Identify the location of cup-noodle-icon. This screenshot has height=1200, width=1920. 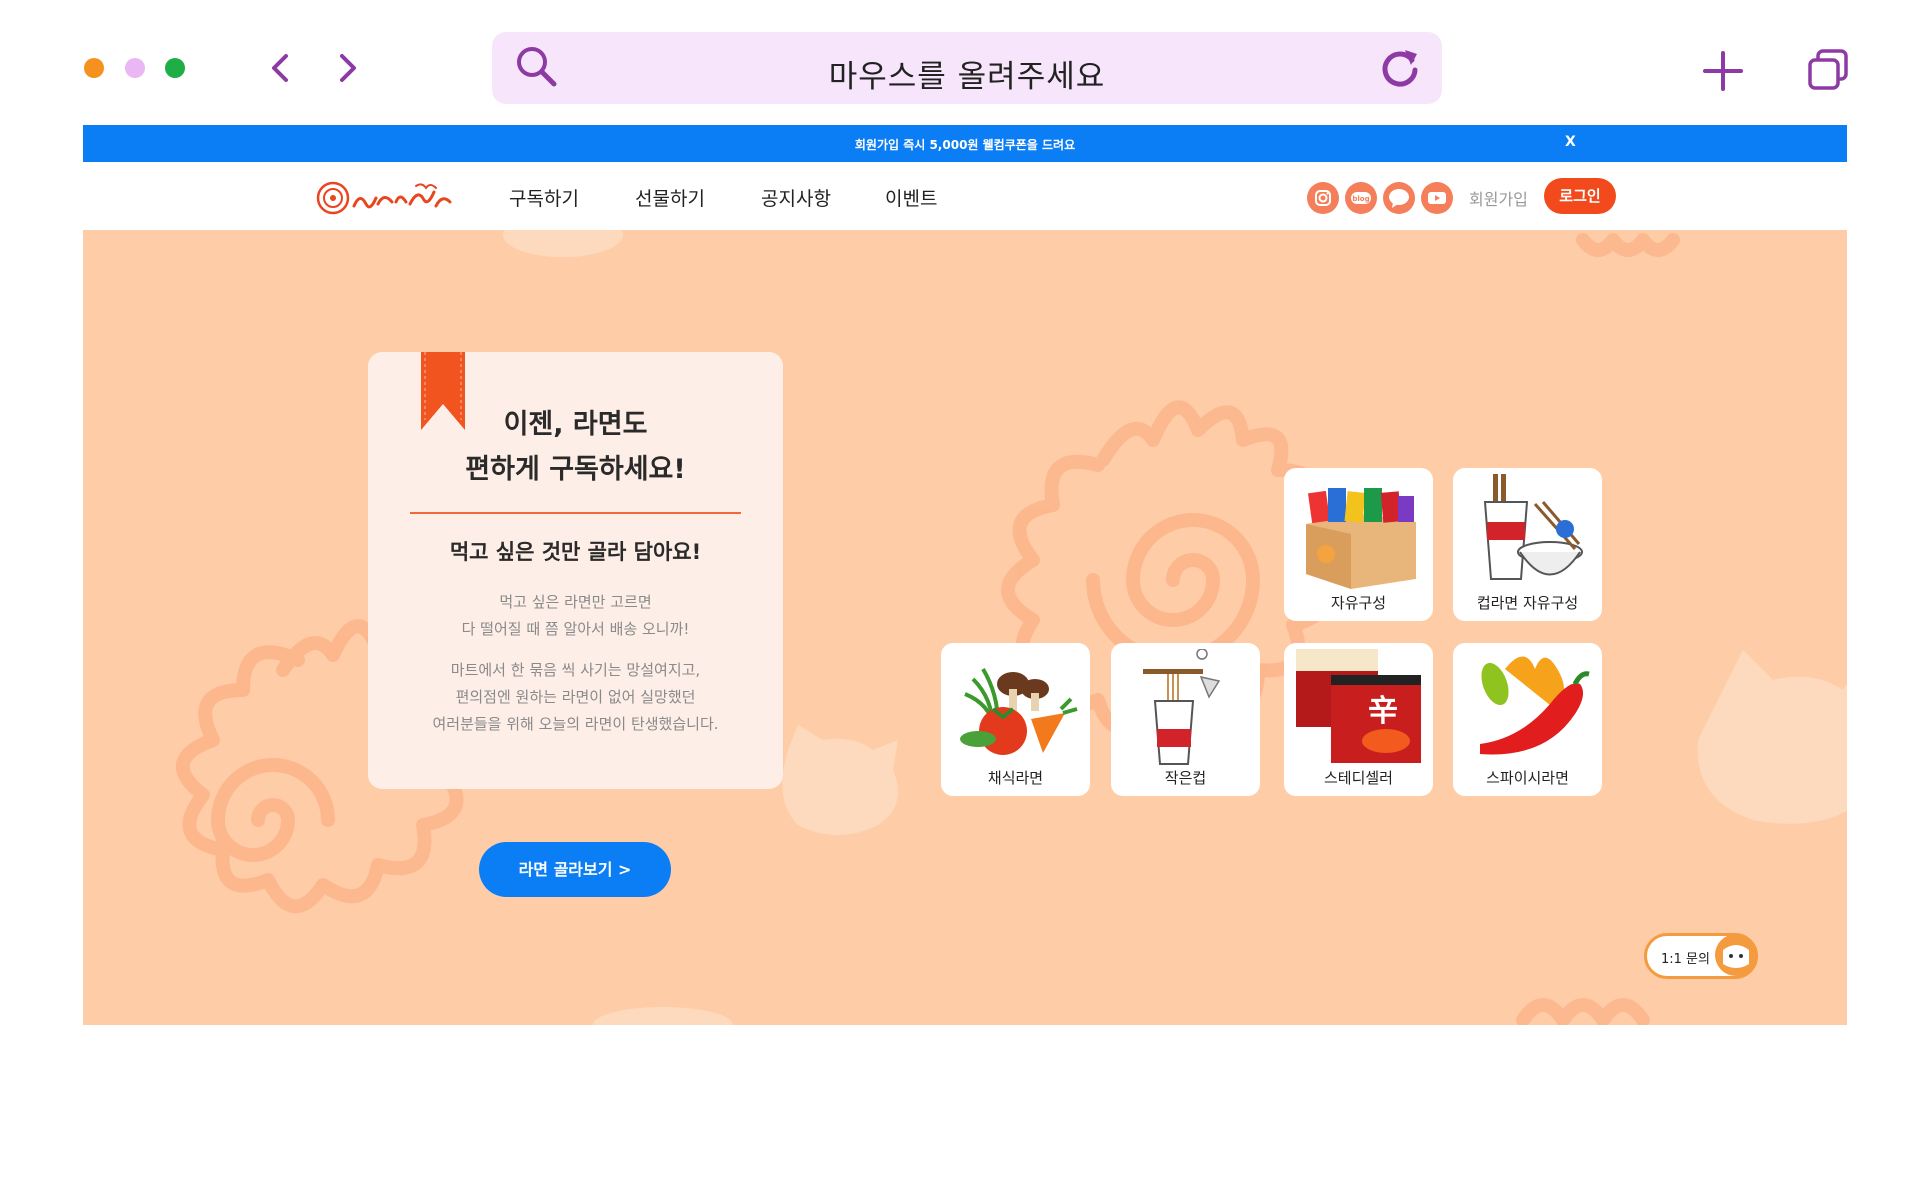
(1533, 527).